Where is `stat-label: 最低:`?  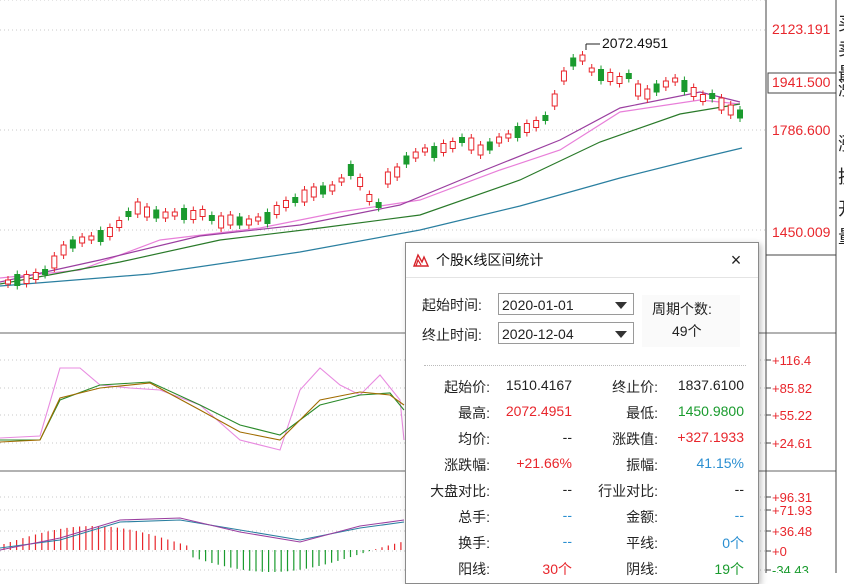 stat-label: 最低: is located at coordinates (642, 413).